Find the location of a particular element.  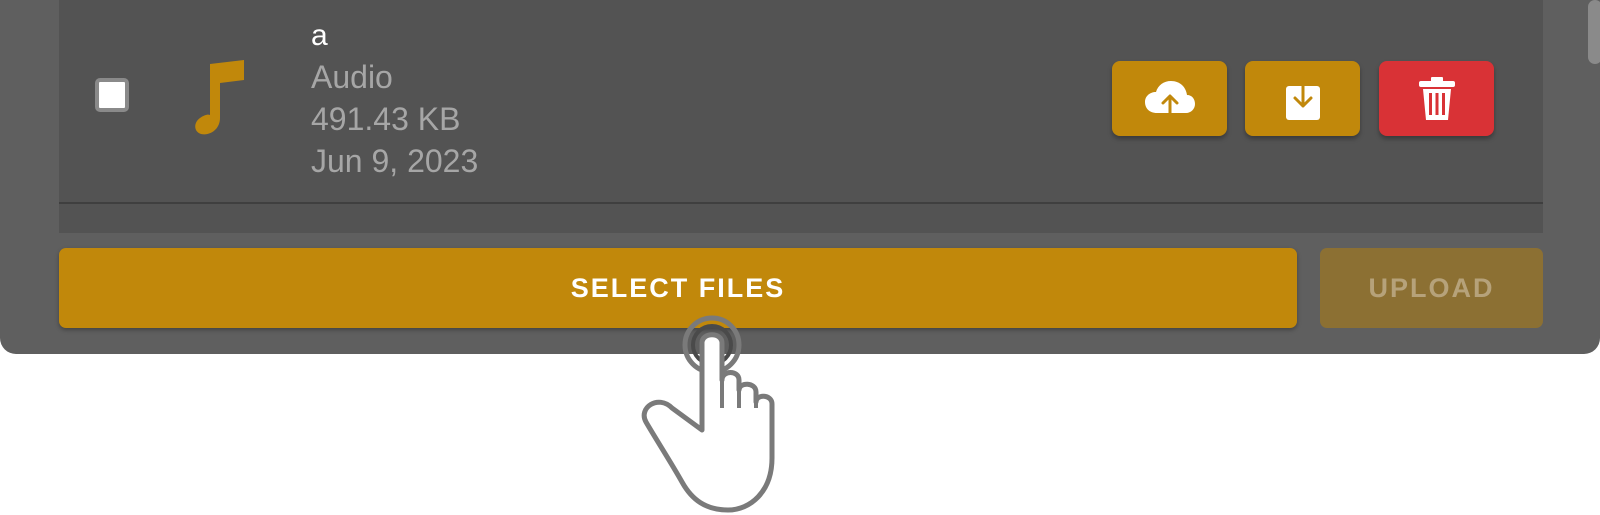

download-button is located at coordinates (1302, 98).